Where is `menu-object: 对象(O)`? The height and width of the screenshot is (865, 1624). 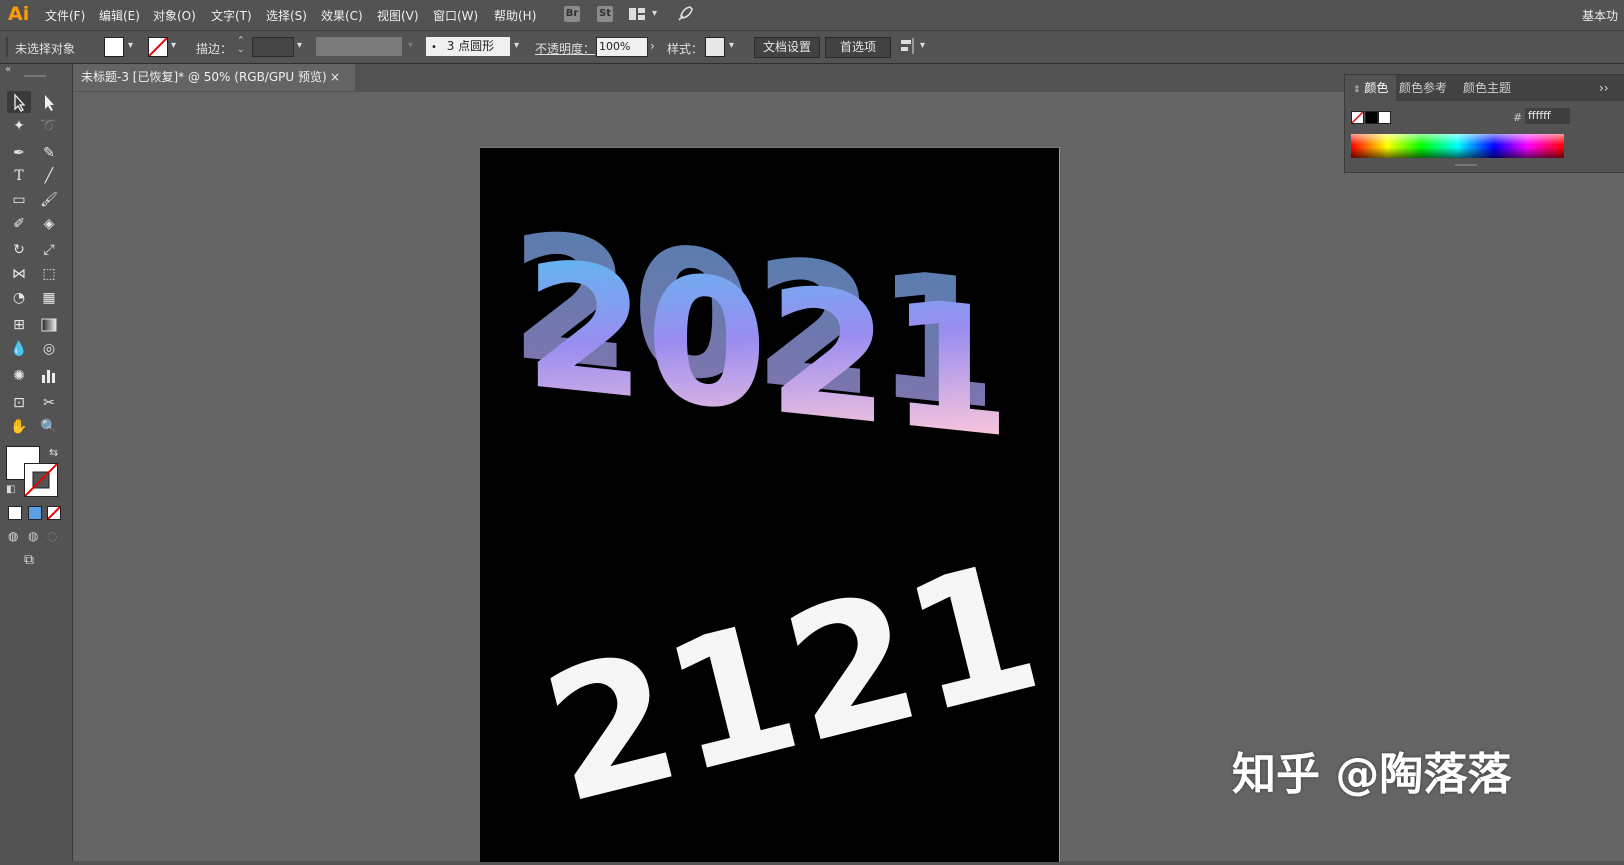
menu-object: 对象(O) is located at coordinates (174, 15).